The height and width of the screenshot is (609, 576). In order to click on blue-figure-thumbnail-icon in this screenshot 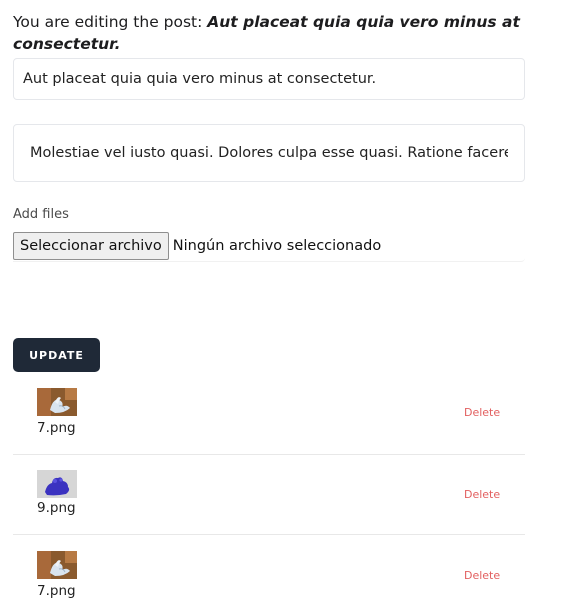, I will do `click(57, 484)`.